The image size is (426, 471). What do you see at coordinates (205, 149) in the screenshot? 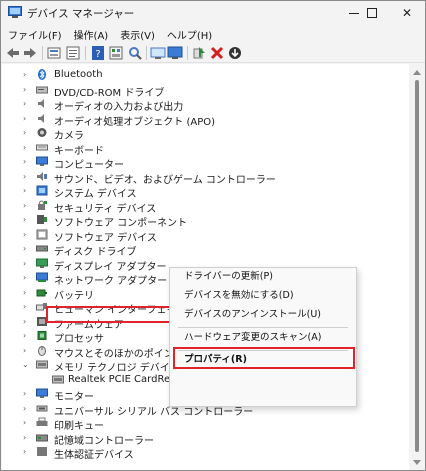
I see `tree-item-keyboard: › キーボード` at bounding box center [205, 149].